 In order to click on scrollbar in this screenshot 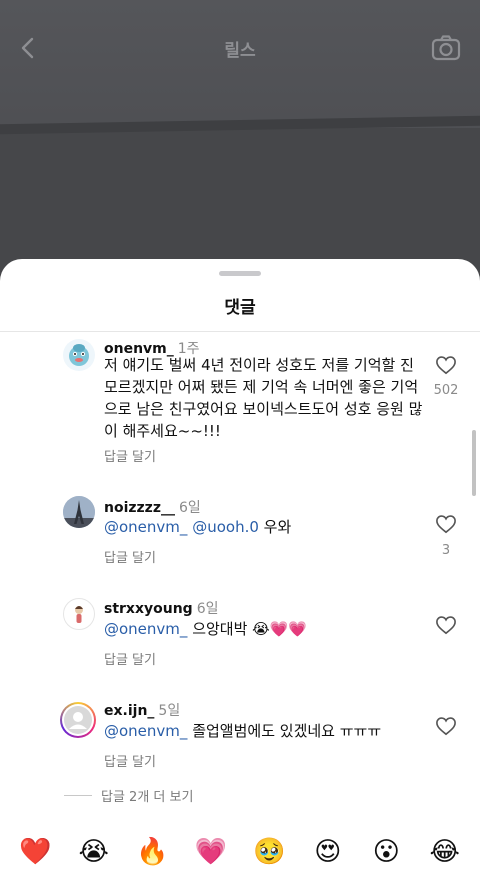, I will do `click(474, 463)`.